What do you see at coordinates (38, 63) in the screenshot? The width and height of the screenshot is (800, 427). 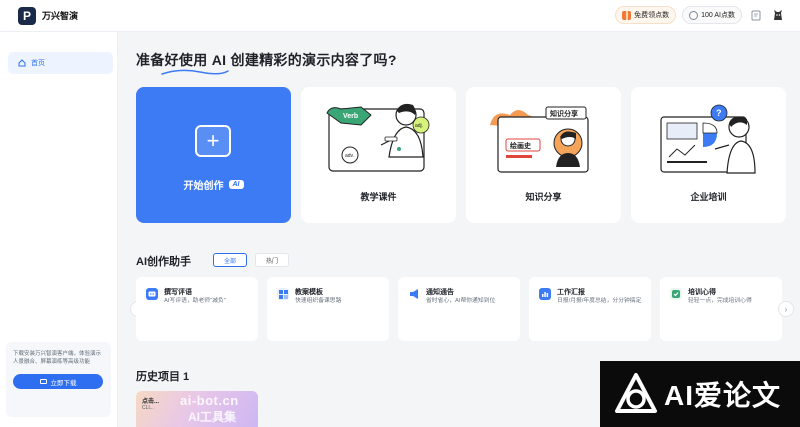 I see `sidebar-item-label: 首页` at bounding box center [38, 63].